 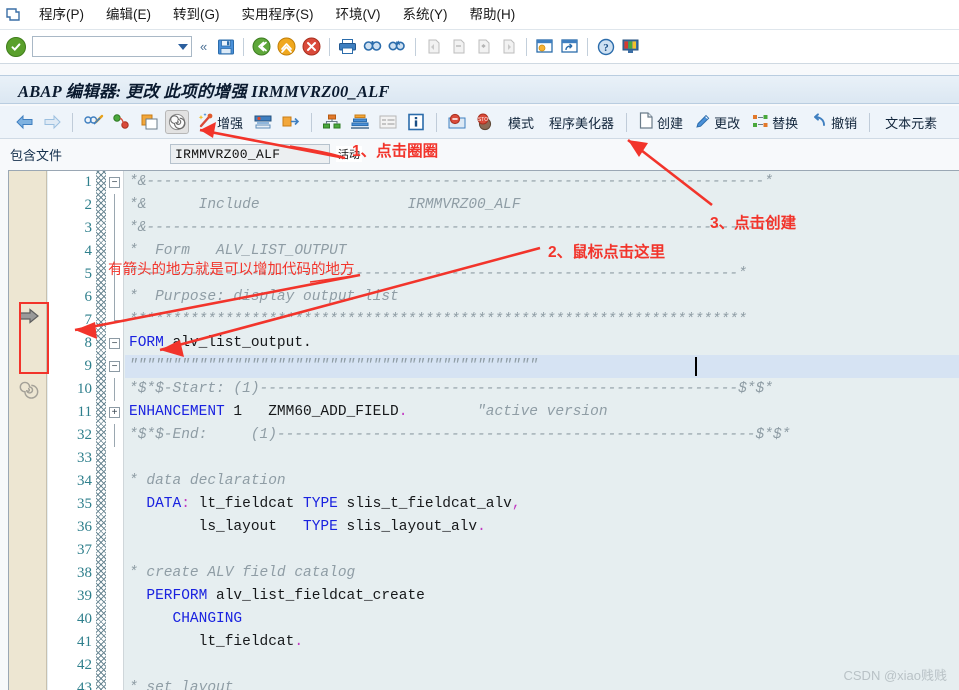 What do you see at coordinates (311, 46) in the screenshot?
I see `cancel-icon` at bounding box center [311, 46].